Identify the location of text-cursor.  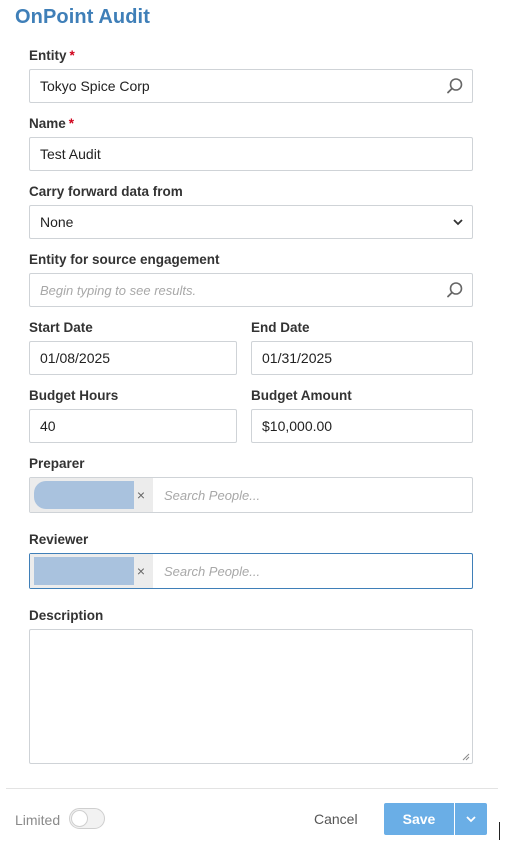
(499, 831).